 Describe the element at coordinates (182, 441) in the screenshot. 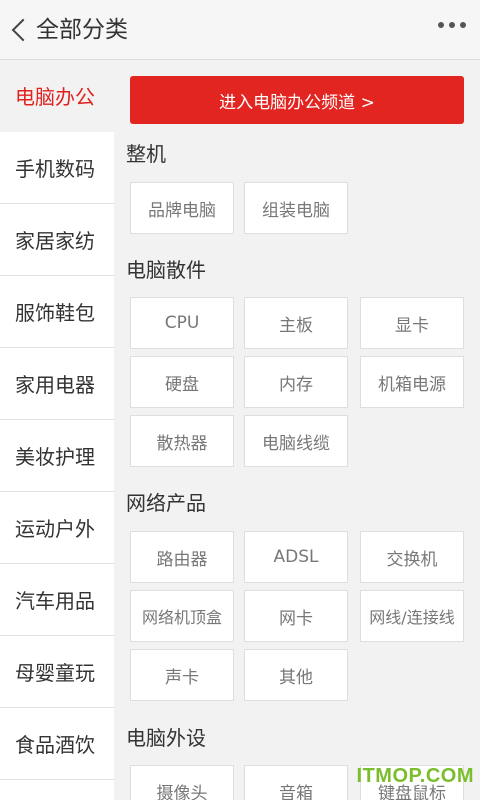

I see `tag-cooler: 散热器` at that location.